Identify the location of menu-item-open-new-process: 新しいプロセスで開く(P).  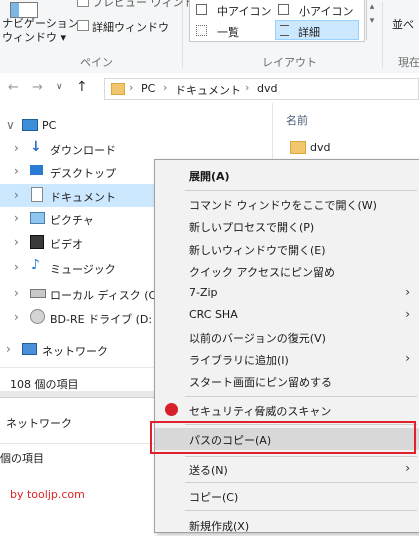
(287, 226).